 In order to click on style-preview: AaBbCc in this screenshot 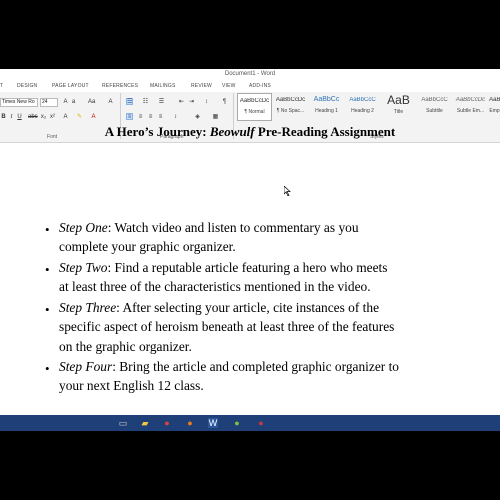, I will do `click(326, 99)`.